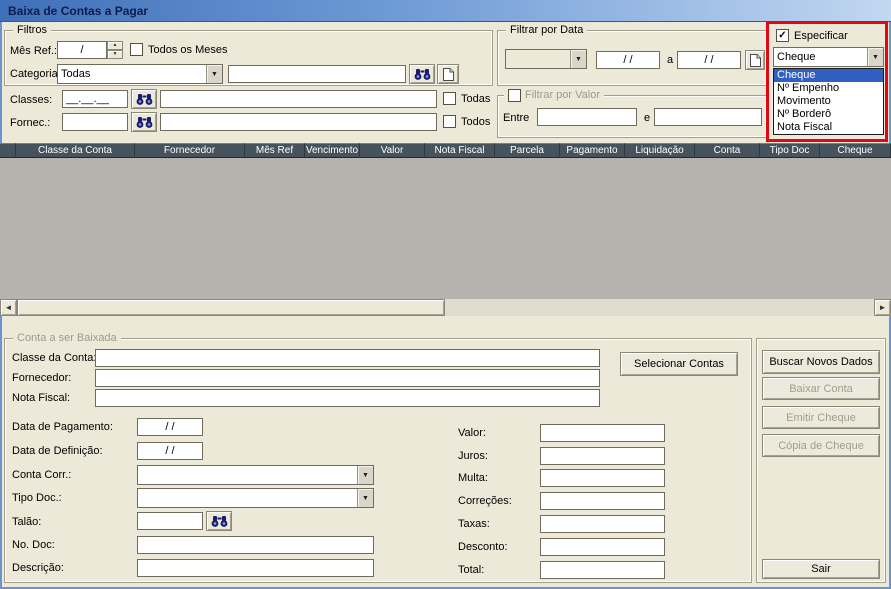 The image size is (891, 589). Describe the element at coordinates (460, 150) in the screenshot. I see `grid-col-nota-fiscal: Nota Fiscal` at that location.